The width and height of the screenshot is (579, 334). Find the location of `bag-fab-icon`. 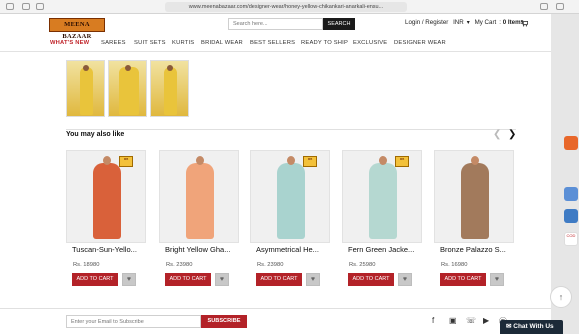

bag-fab-icon is located at coordinates (571, 194).